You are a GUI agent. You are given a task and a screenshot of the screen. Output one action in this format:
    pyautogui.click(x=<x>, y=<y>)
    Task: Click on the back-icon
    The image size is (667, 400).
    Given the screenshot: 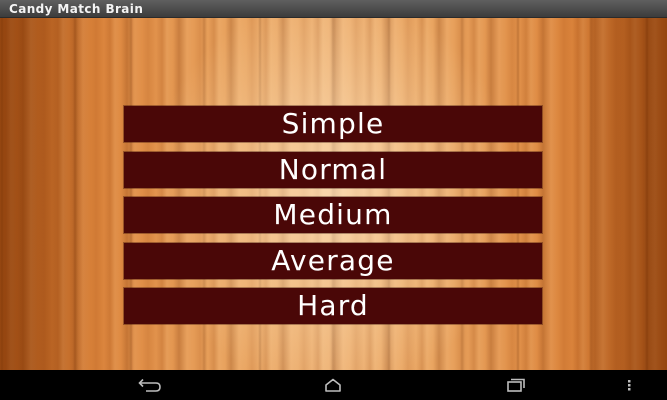 What is the action you would take?
    pyautogui.click(x=149, y=385)
    